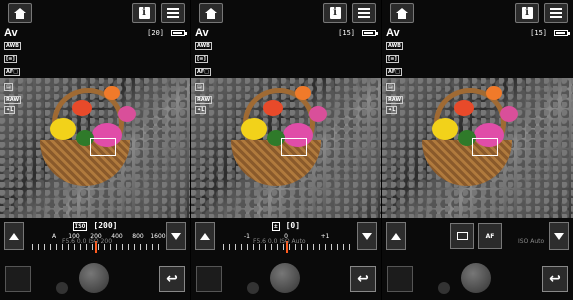 The height and width of the screenshot is (300, 573). I want to click on shots-remaining: [15], so click(538, 33).